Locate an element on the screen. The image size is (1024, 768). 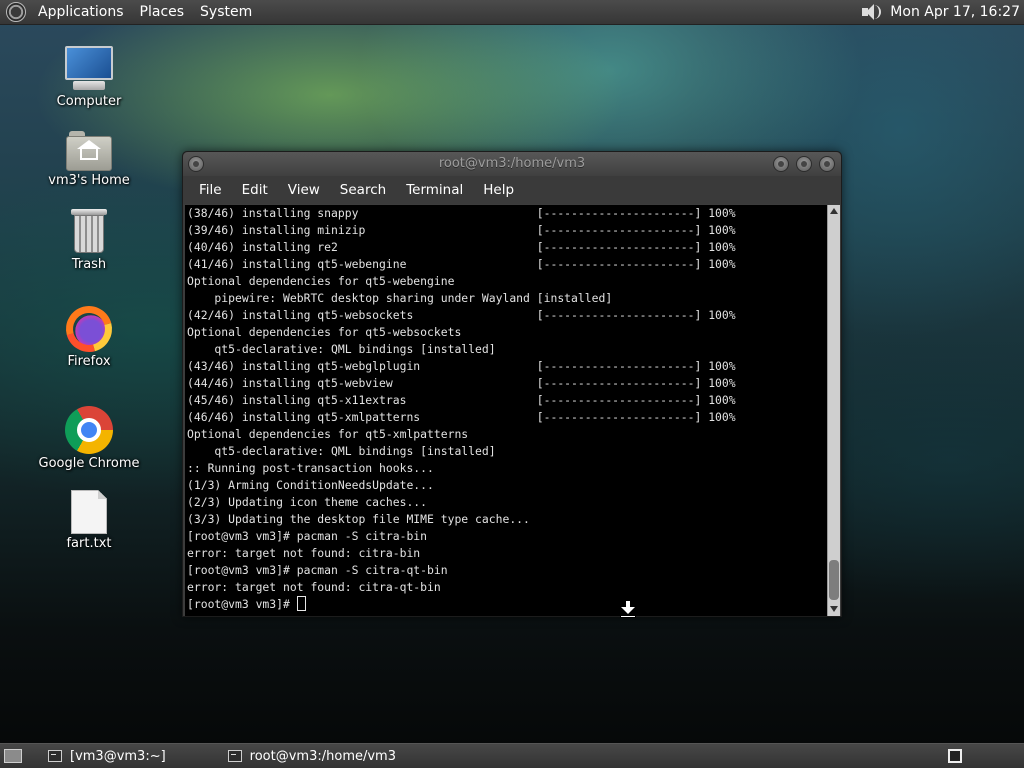
terminal-line: error: target not found: citra-qt-bin is located at coordinates (314, 587).